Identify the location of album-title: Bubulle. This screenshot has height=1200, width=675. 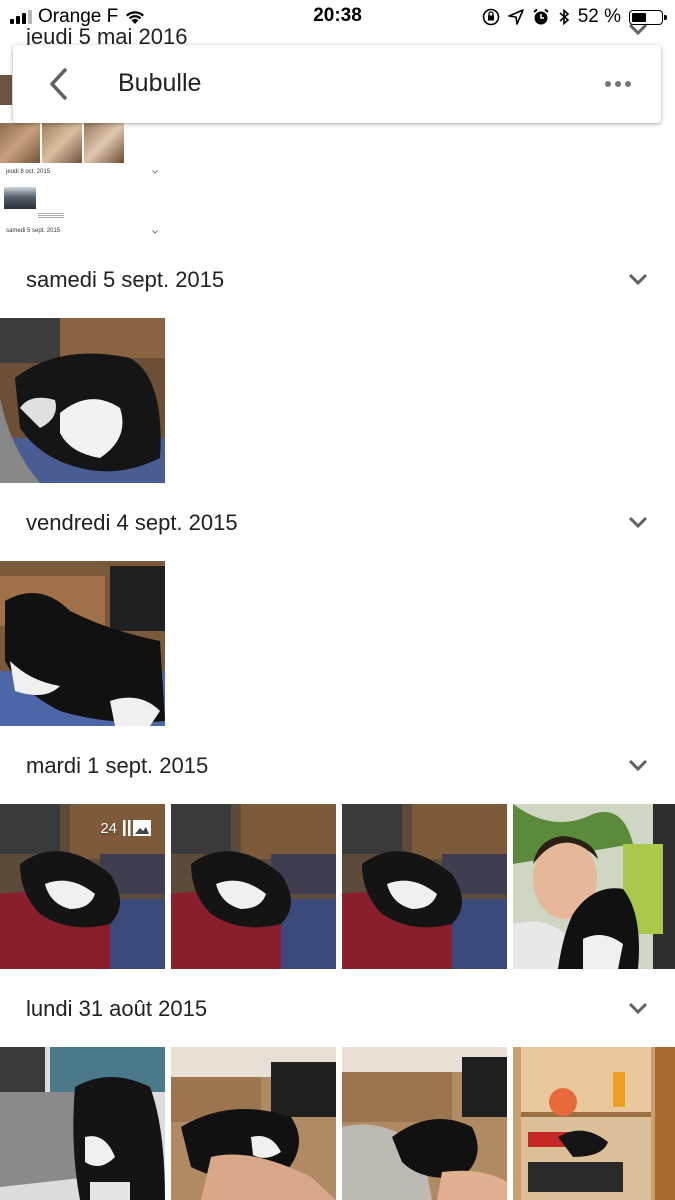
(160, 83).